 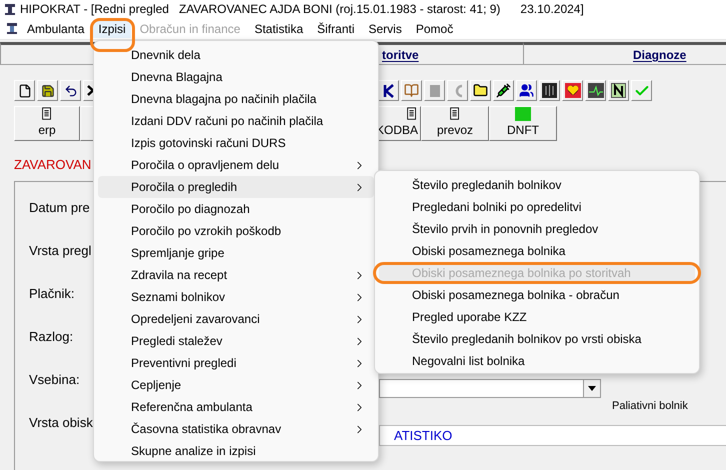 What do you see at coordinates (54, 380) in the screenshot?
I see `form-label: Vsebina:` at bounding box center [54, 380].